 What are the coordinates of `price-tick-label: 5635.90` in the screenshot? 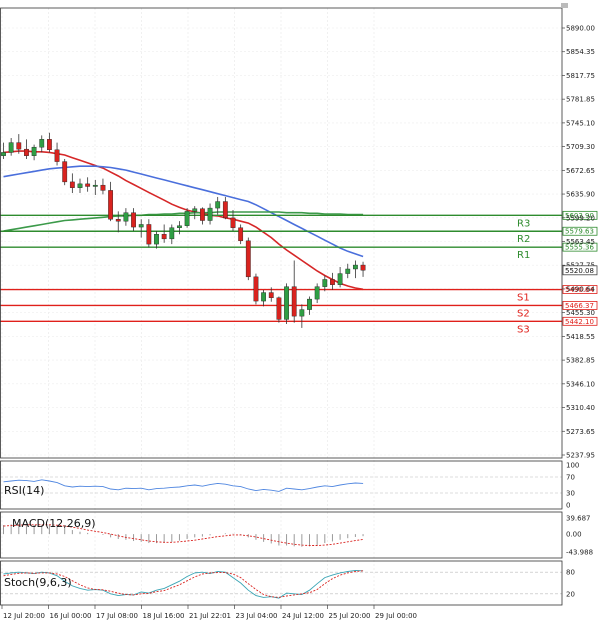 It's located at (580, 195).